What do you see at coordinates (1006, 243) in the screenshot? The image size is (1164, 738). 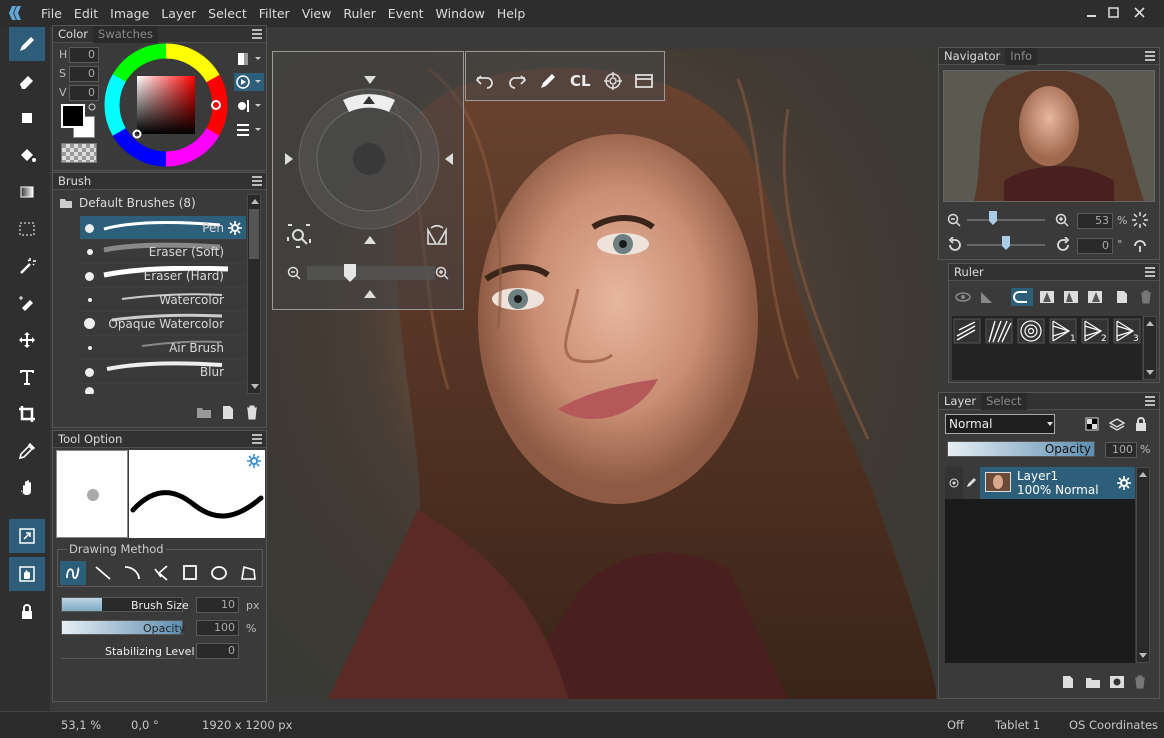 I see `rotate-slider-thumb` at bounding box center [1006, 243].